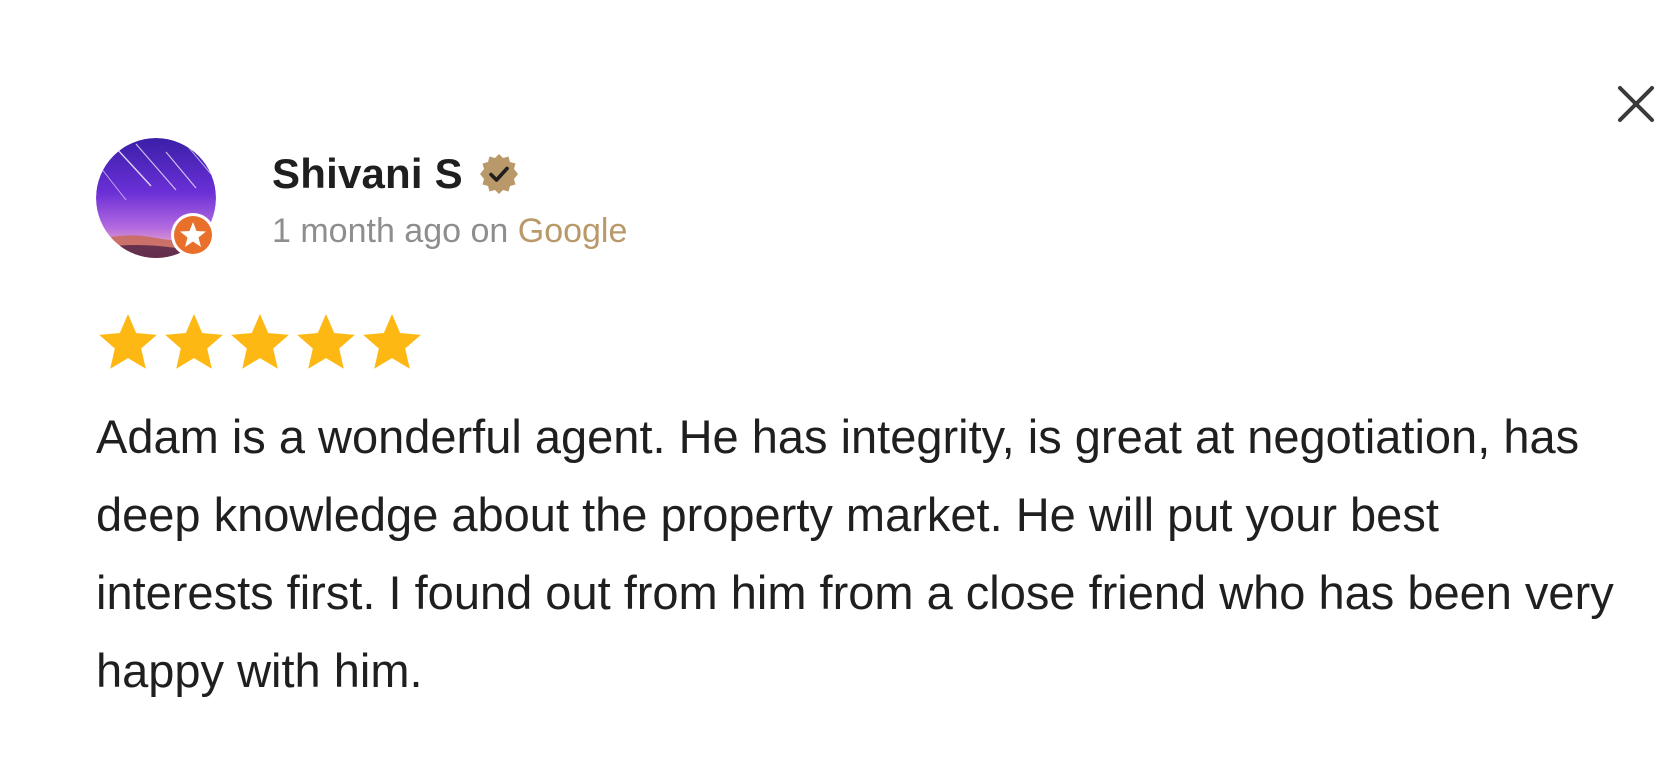 Image resolution: width=1680 pixels, height=780 pixels. I want to click on review-header: Shivani S 1 month ago on Google, so click(361, 198).